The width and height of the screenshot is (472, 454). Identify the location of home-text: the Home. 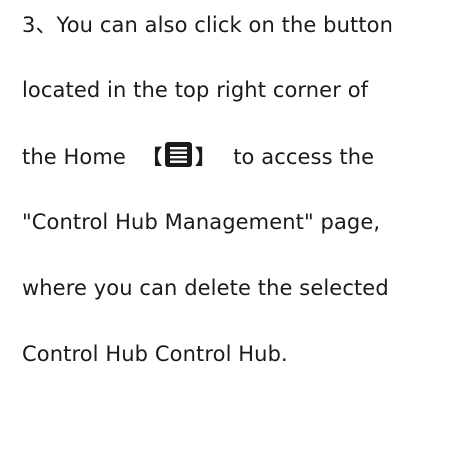
(74, 157).